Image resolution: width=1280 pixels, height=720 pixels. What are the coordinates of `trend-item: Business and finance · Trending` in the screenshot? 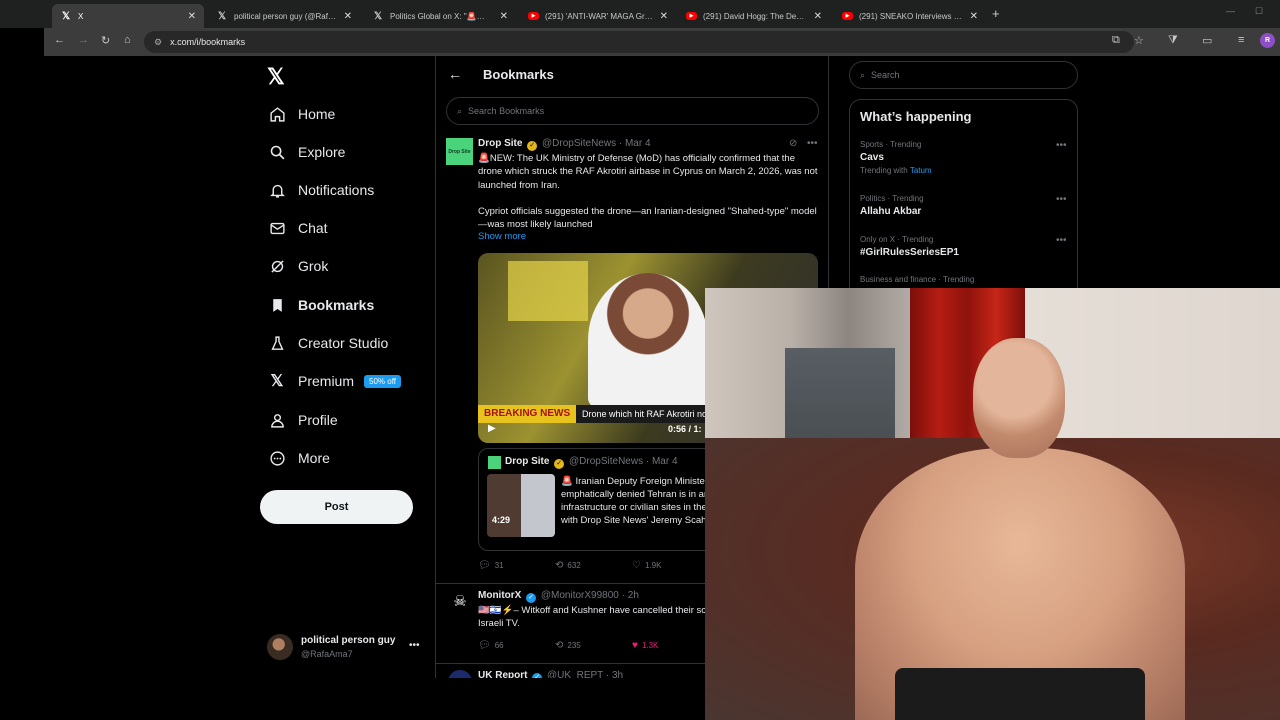 It's located at (965, 279).